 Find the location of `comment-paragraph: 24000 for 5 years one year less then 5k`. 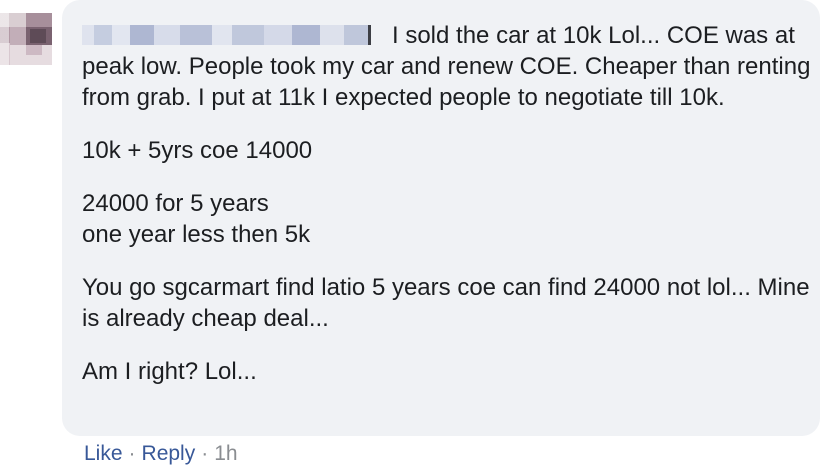

comment-paragraph: 24000 for 5 years one year less then 5k is located at coordinates (447, 219).